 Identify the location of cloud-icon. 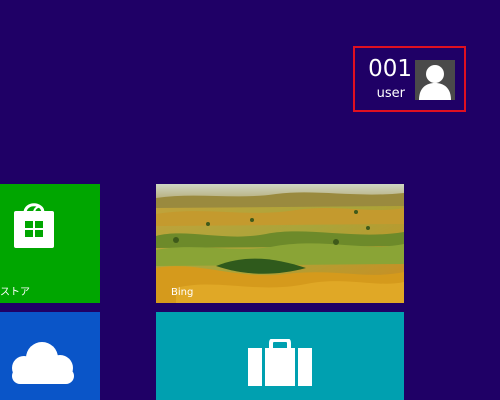
(43, 363).